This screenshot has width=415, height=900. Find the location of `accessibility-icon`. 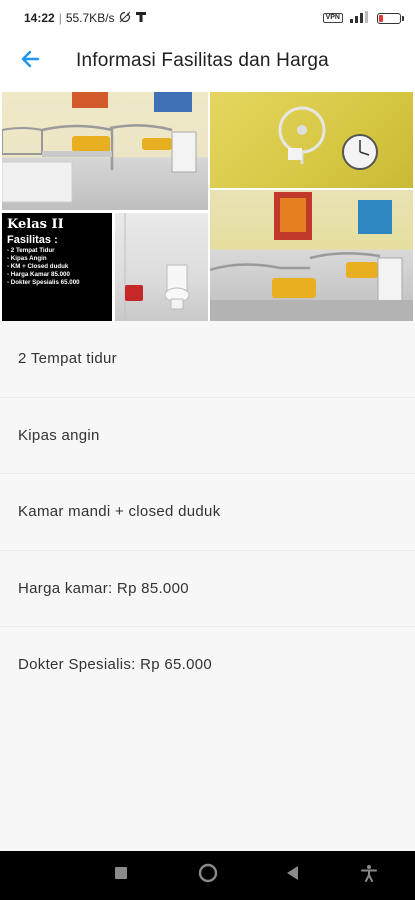

accessibility-icon is located at coordinates (369, 875).